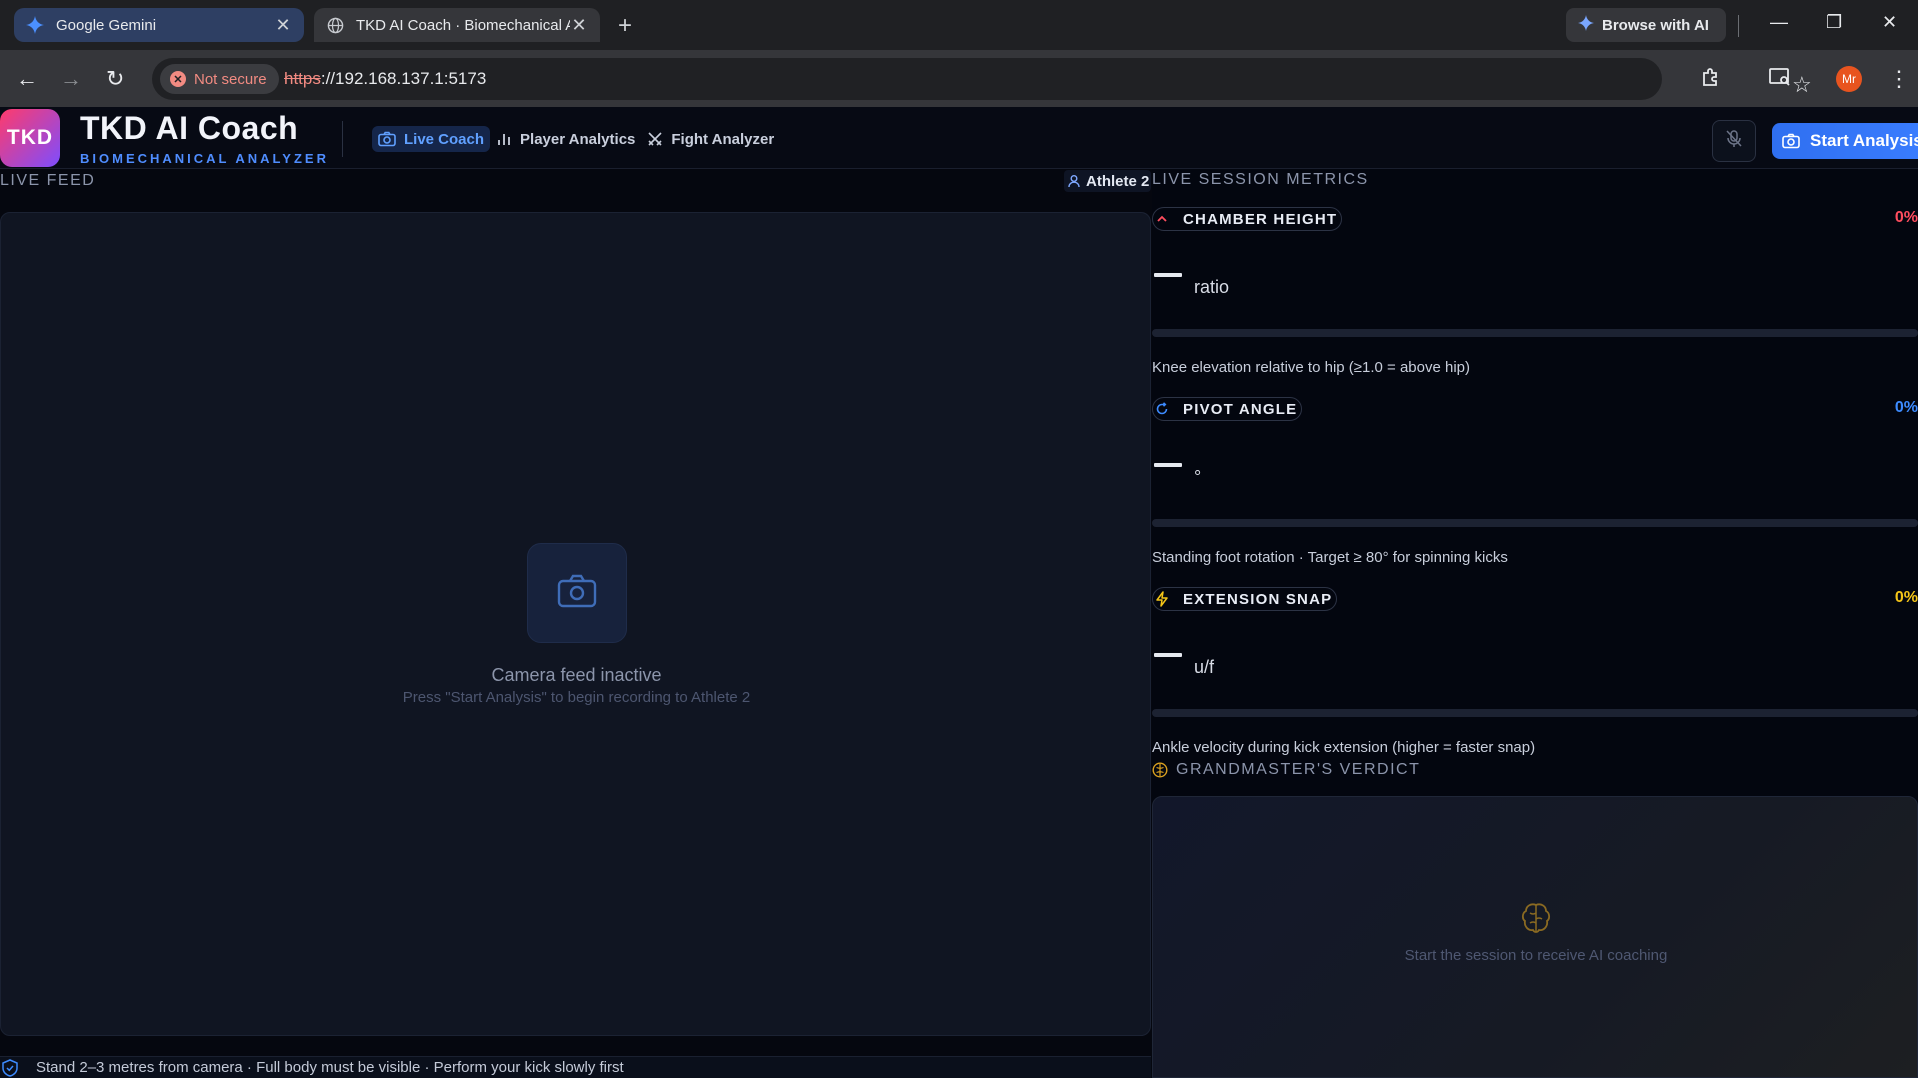 This screenshot has height=1078, width=1918. I want to click on extensions-icon, so click(1711, 80).